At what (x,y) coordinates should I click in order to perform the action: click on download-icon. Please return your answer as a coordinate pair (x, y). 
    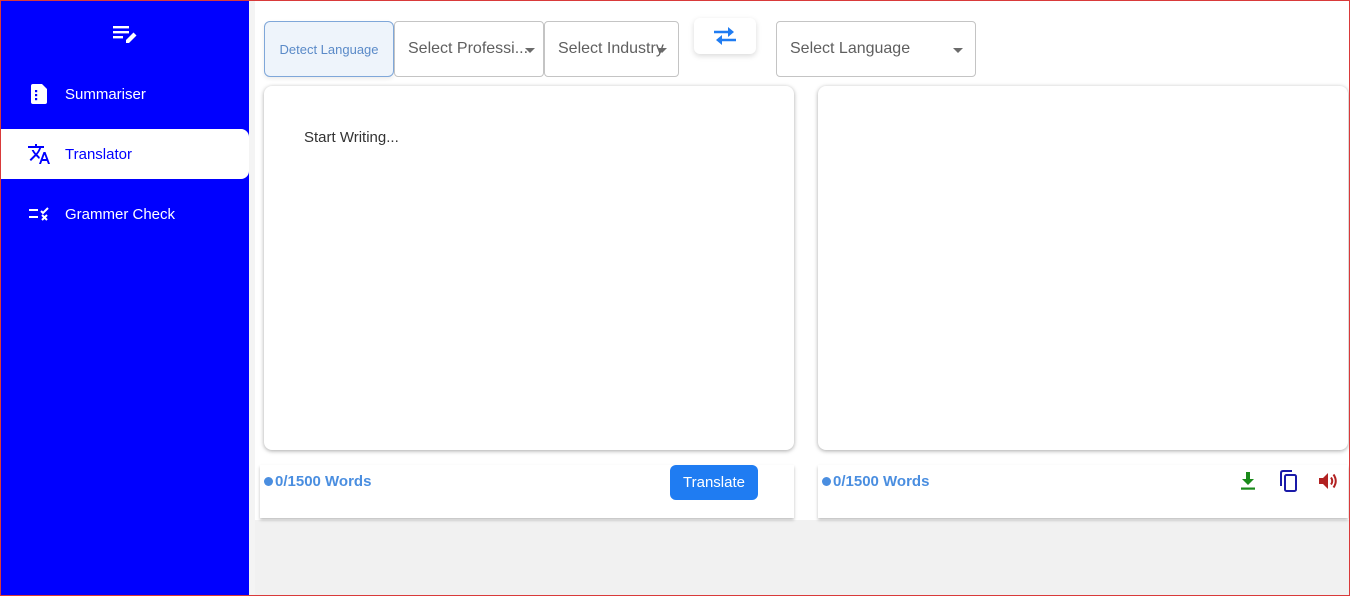
    Looking at the image, I should click on (1248, 481).